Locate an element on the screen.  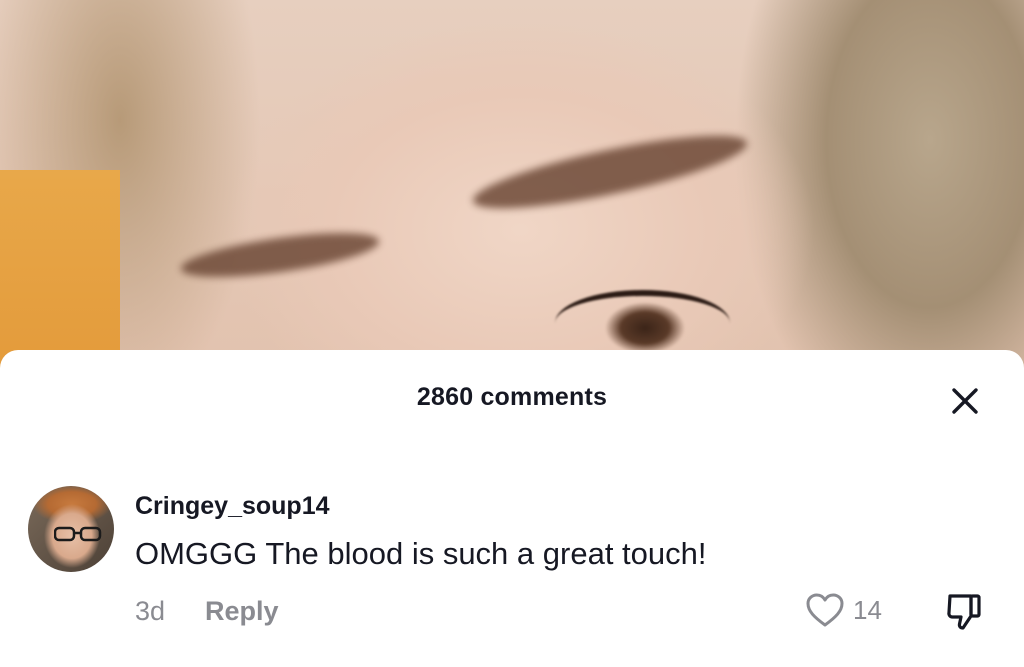
glasses-icon is located at coordinates (78, 534).